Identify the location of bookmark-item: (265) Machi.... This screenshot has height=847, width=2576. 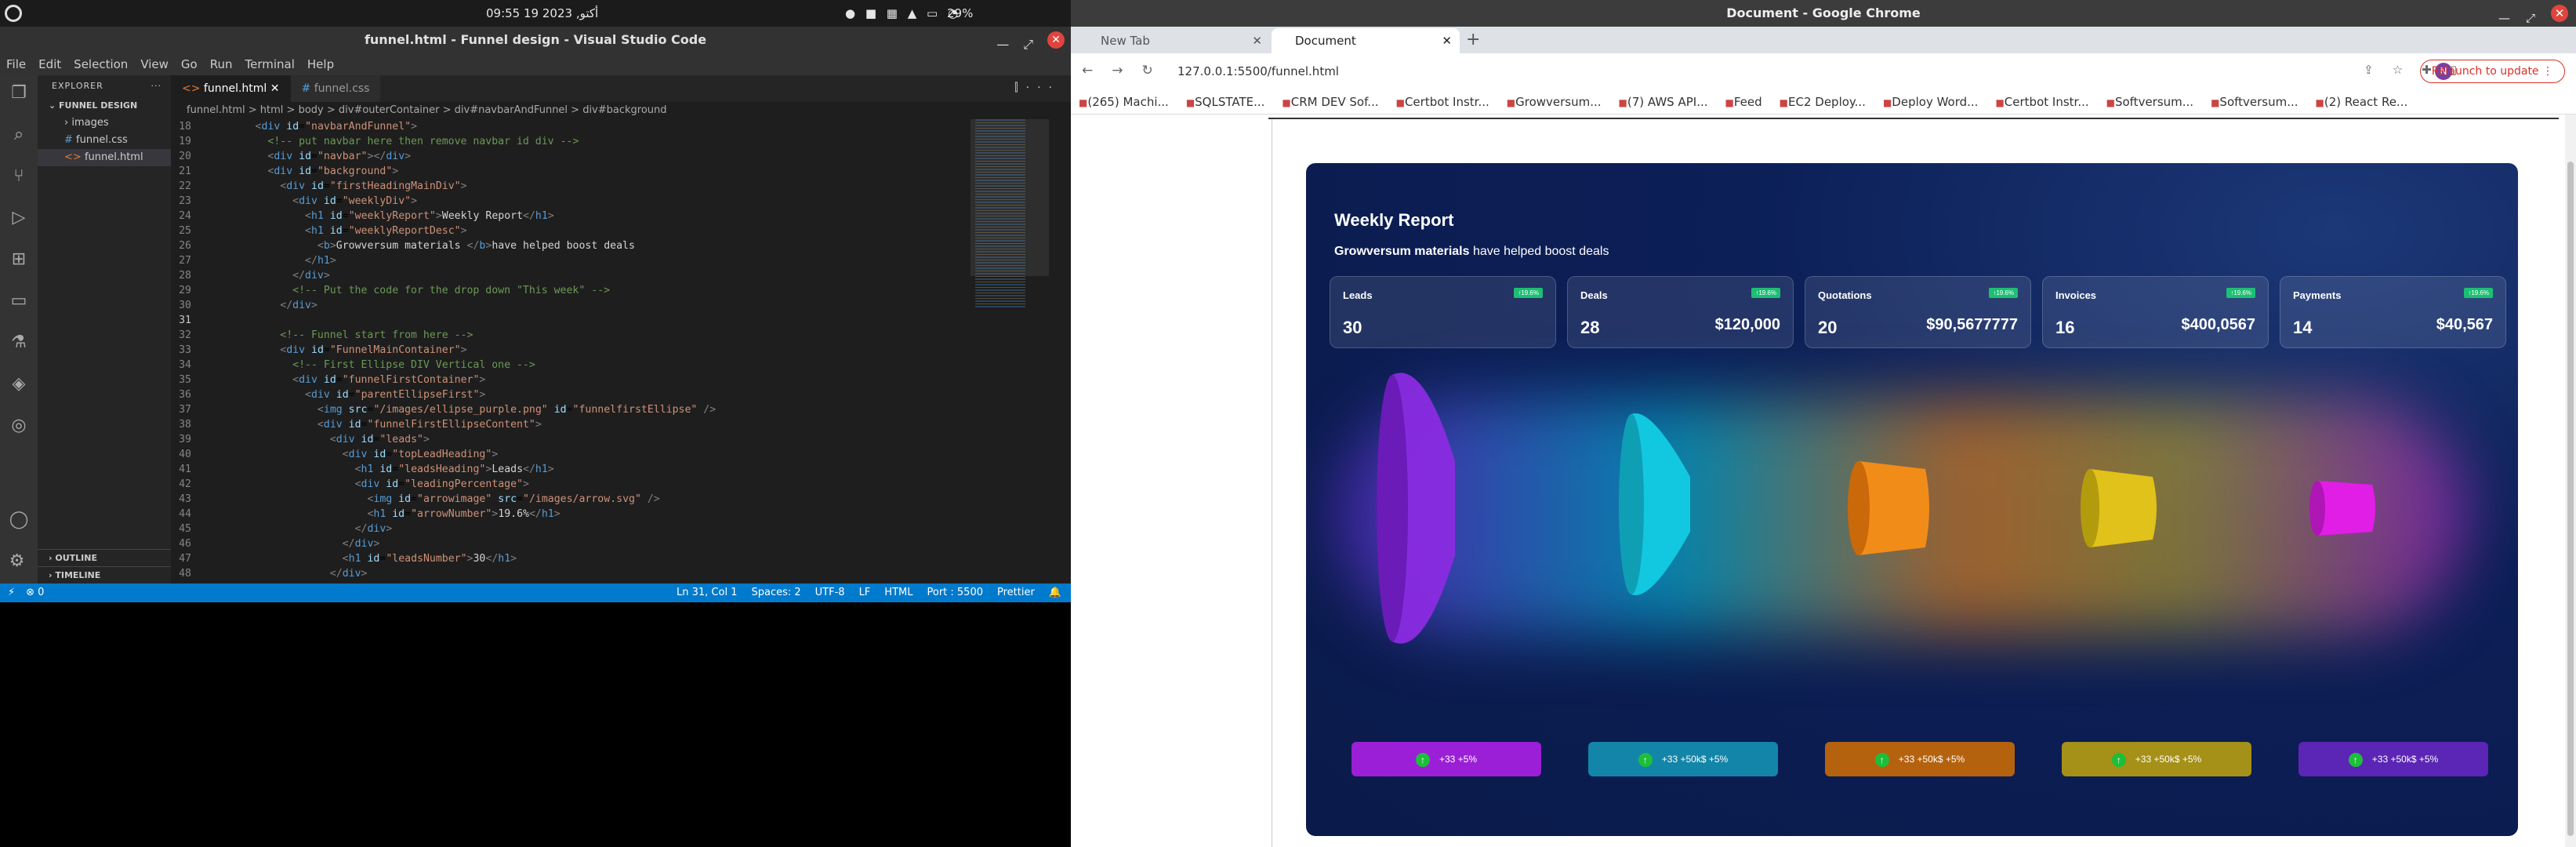
(1123, 101).